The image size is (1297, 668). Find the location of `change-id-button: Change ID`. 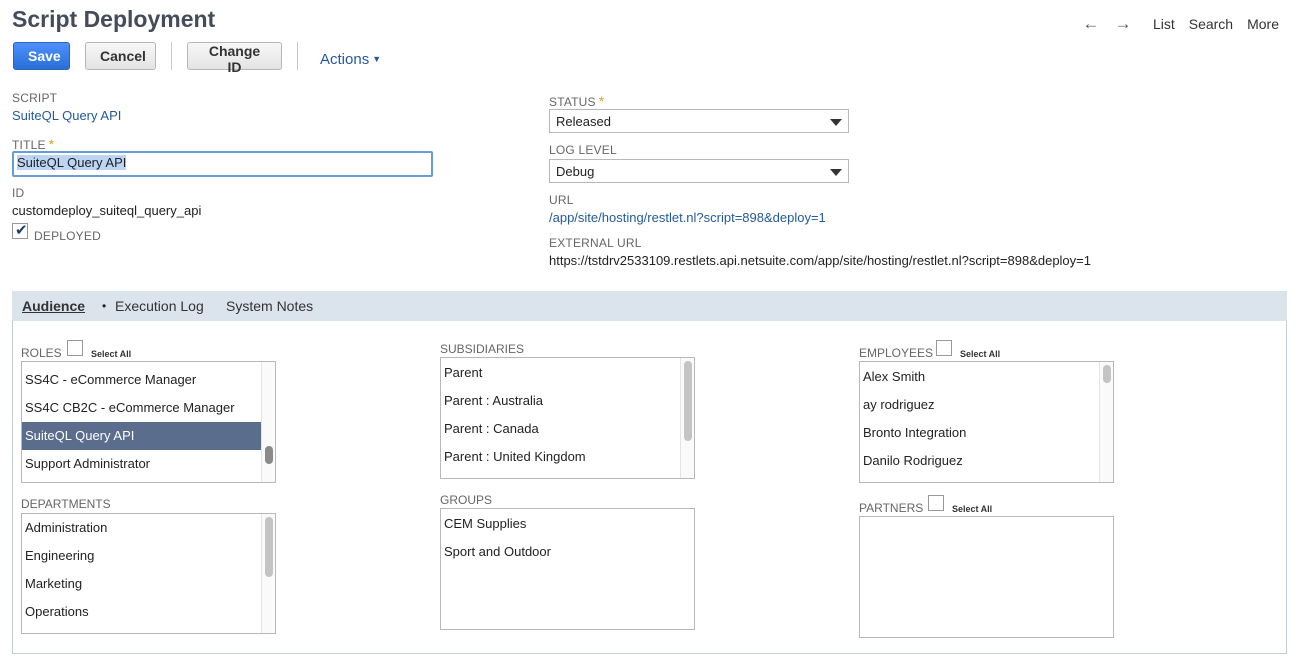

change-id-button: Change ID is located at coordinates (234, 58).